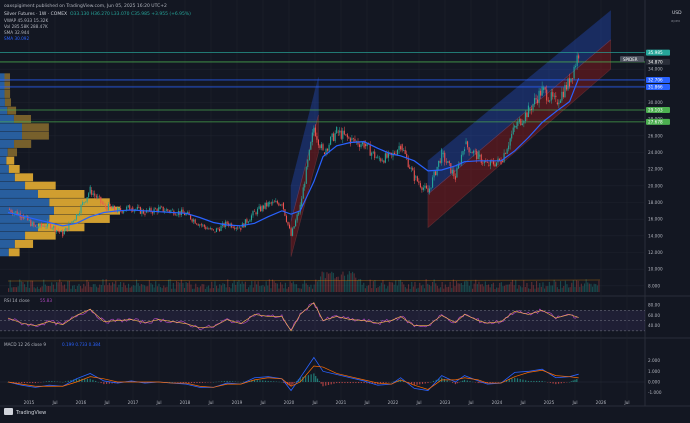 This screenshot has width=690, height=423. What do you see at coordinates (341, 402) in the screenshot?
I see `time-tick-label: 2021` at bounding box center [341, 402].